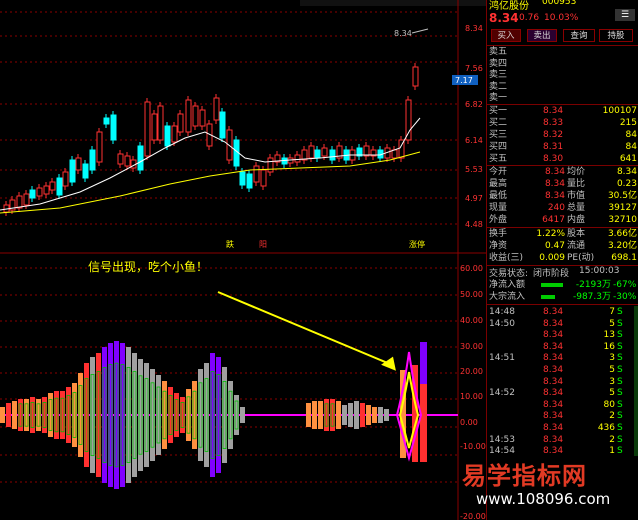  Describe the element at coordinates (506, 258) in the screenshot. I see `stat-label: 收益(三)` at that location.